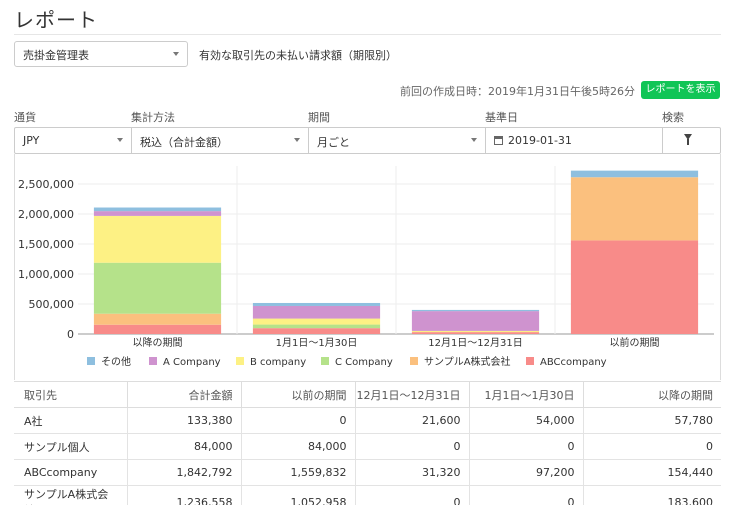  I want to click on cell-jan: 54,000, so click(525, 420).